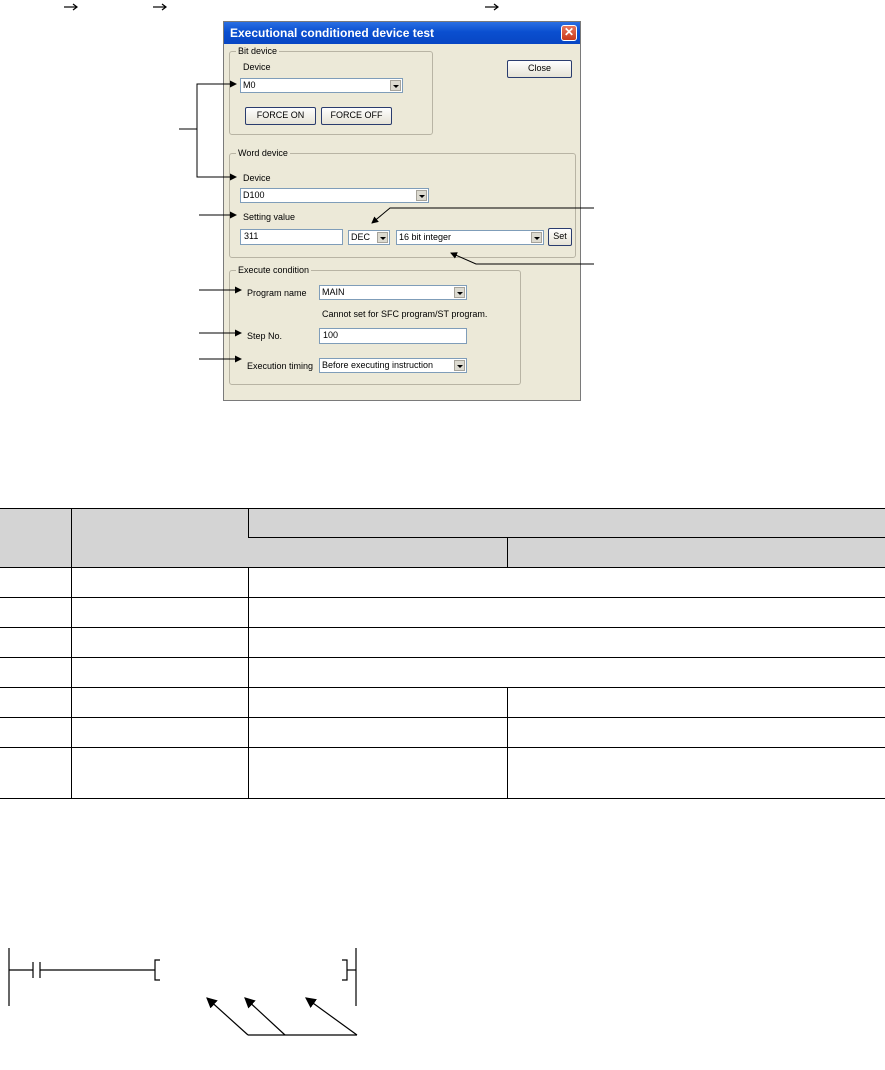 The height and width of the screenshot is (1070, 885). Describe the element at coordinates (482, 215) in the screenshot. I see `callout-radix` at that location.